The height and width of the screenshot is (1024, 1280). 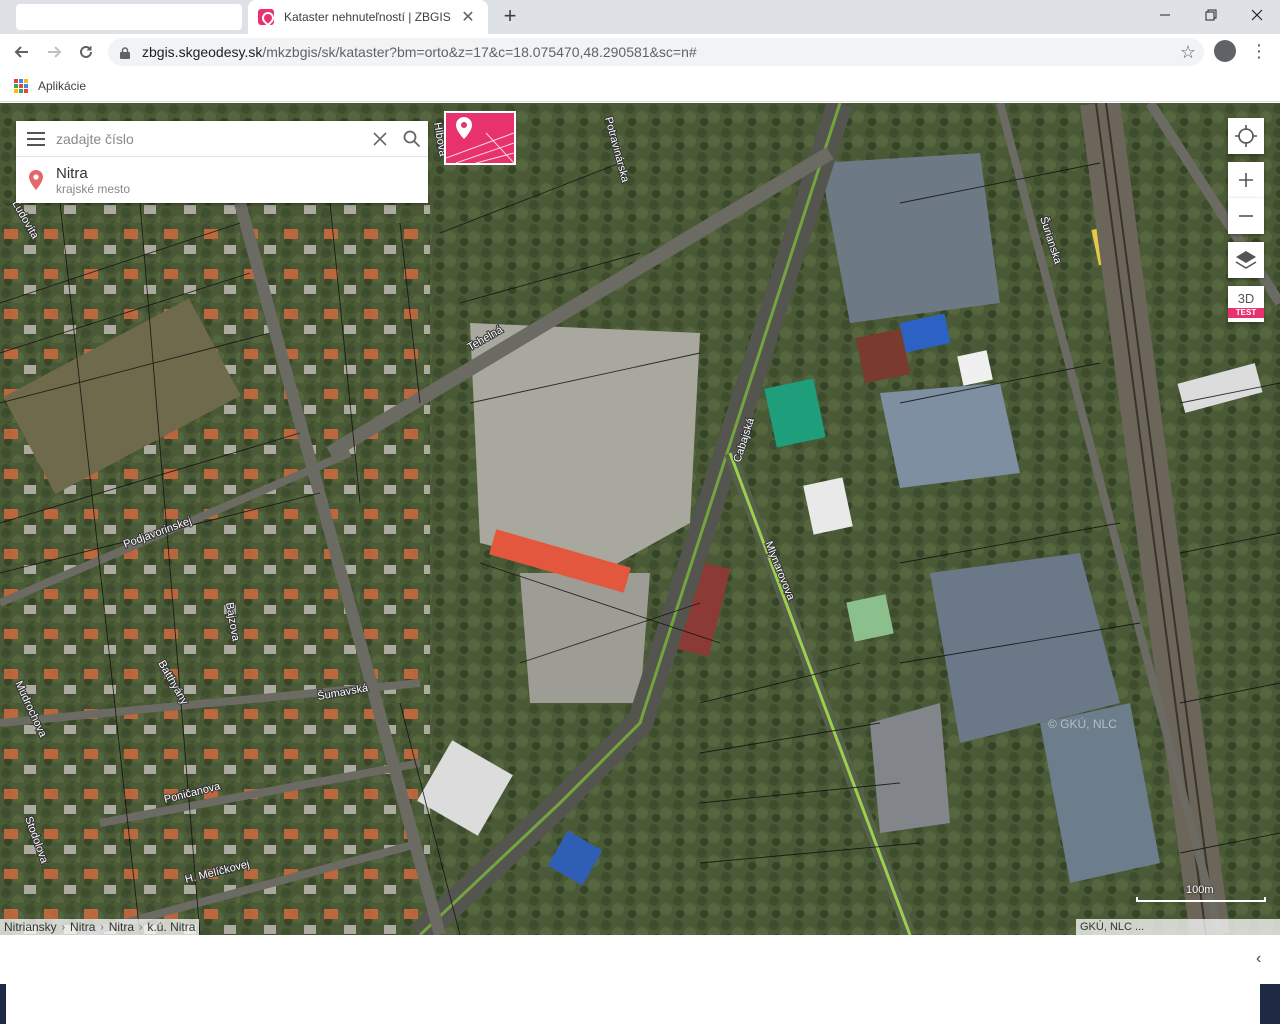 What do you see at coordinates (62, 86) in the screenshot?
I see `apps-bookmark-label: Aplikácie` at bounding box center [62, 86].